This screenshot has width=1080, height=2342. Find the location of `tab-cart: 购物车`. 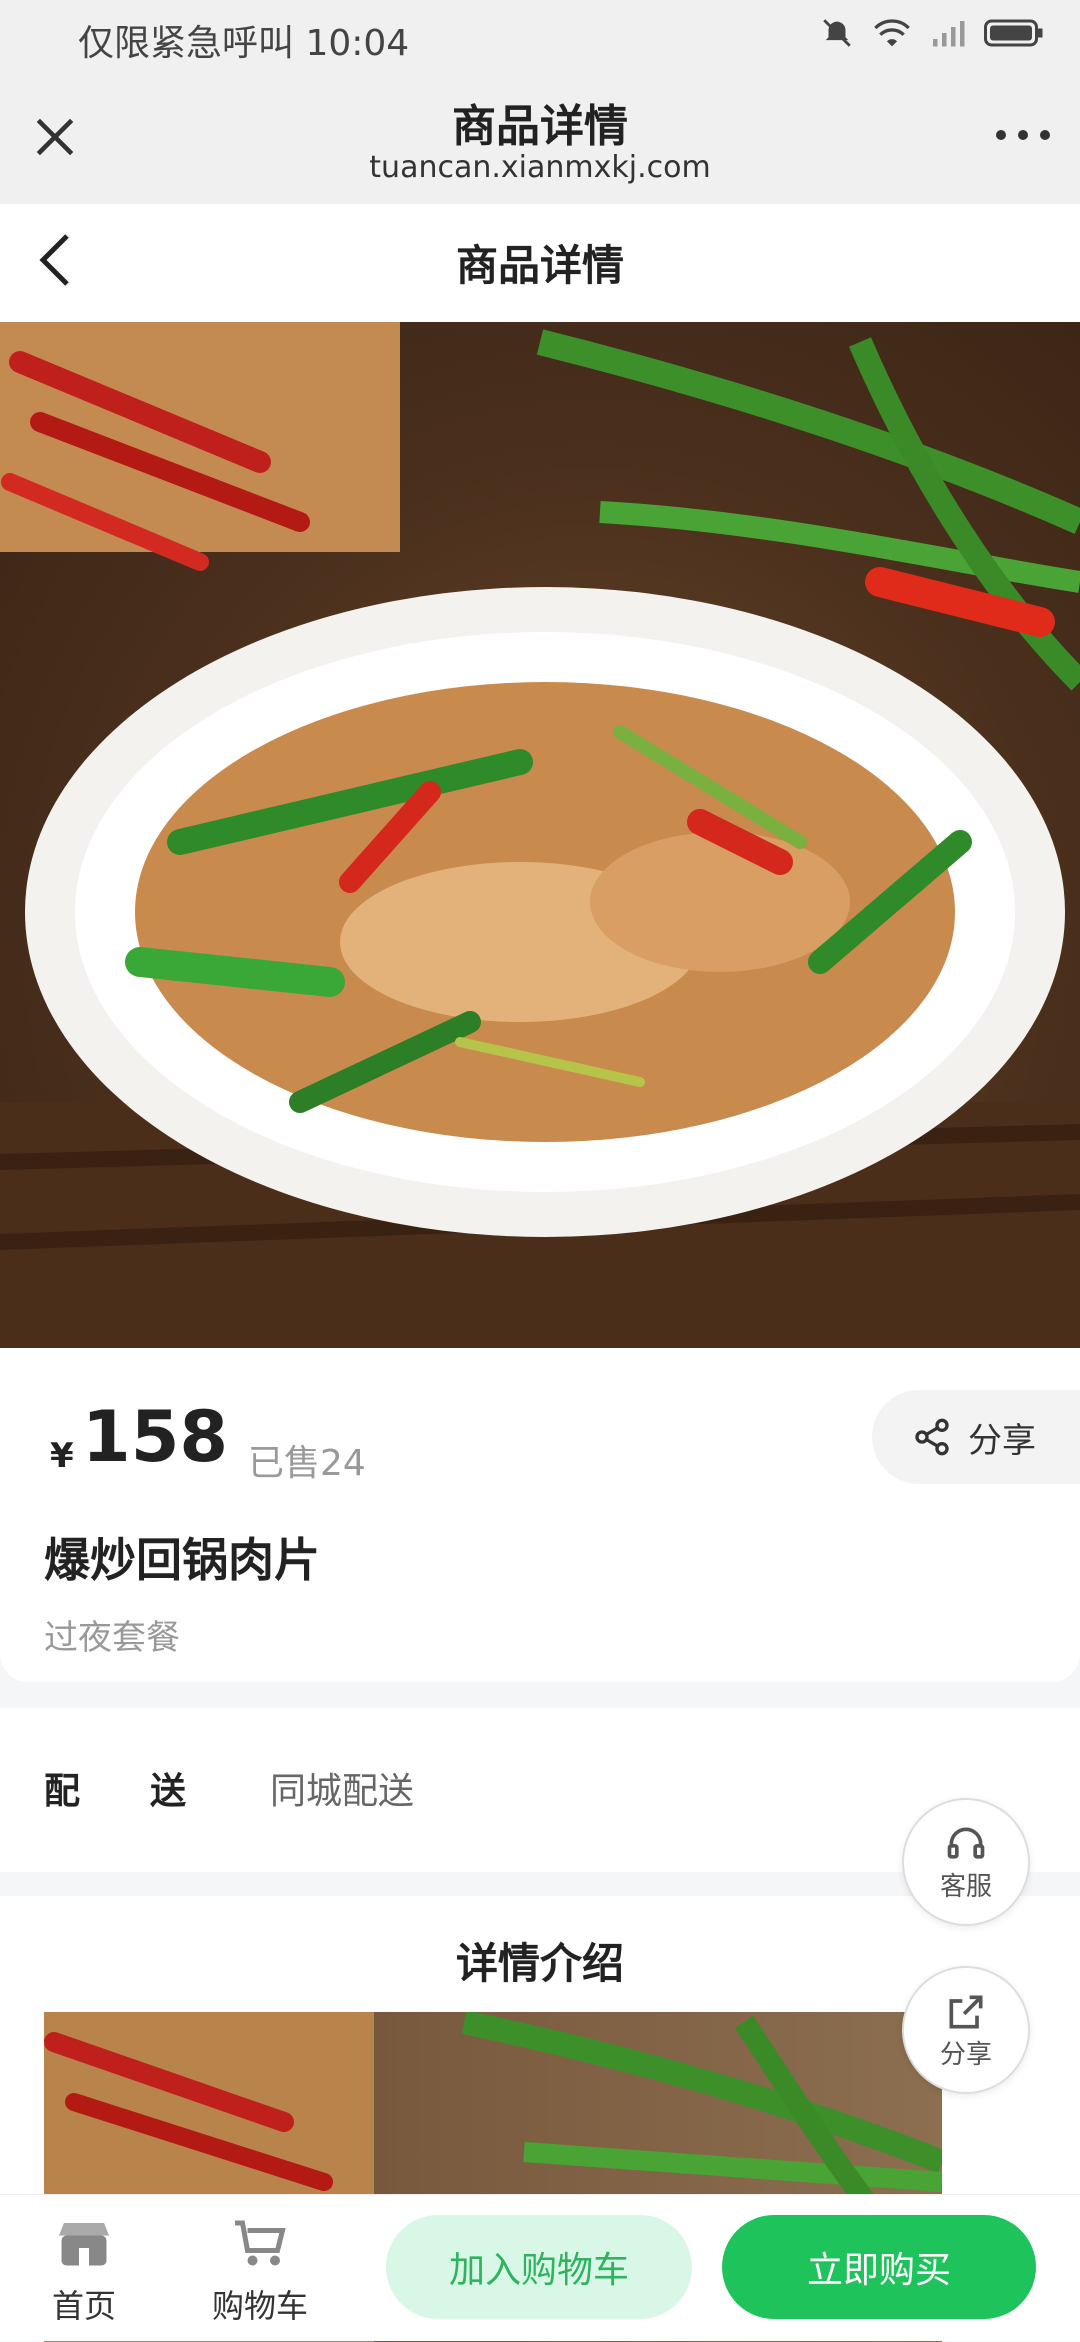

tab-cart: 购物车 is located at coordinates (260, 2270).